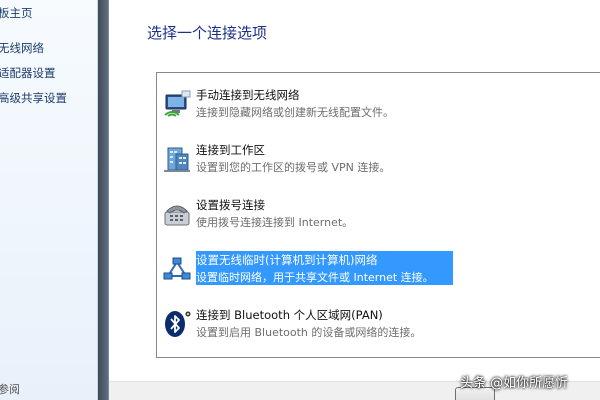 The width and height of the screenshot is (600, 400). Describe the element at coordinates (514, 383) in the screenshot. I see `watermark: 头条 @如你所愿忻` at that location.